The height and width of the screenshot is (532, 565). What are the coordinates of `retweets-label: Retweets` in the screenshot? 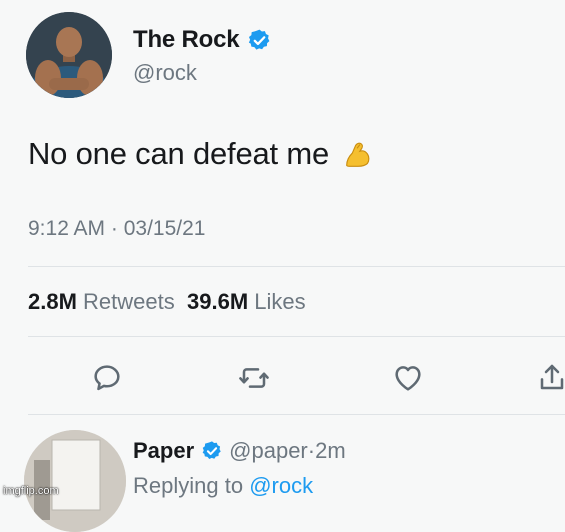 It's located at (129, 301).